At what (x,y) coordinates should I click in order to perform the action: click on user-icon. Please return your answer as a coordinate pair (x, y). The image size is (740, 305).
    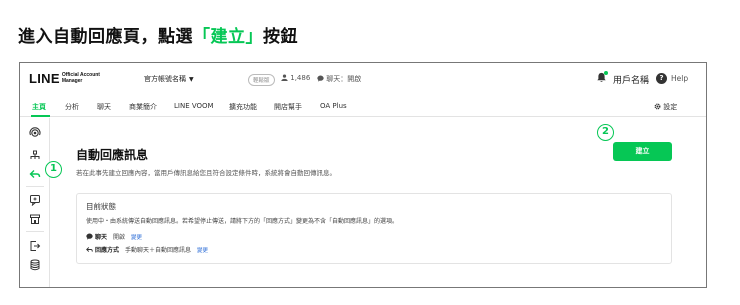
    Looking at the image, I should click on (284, 77).